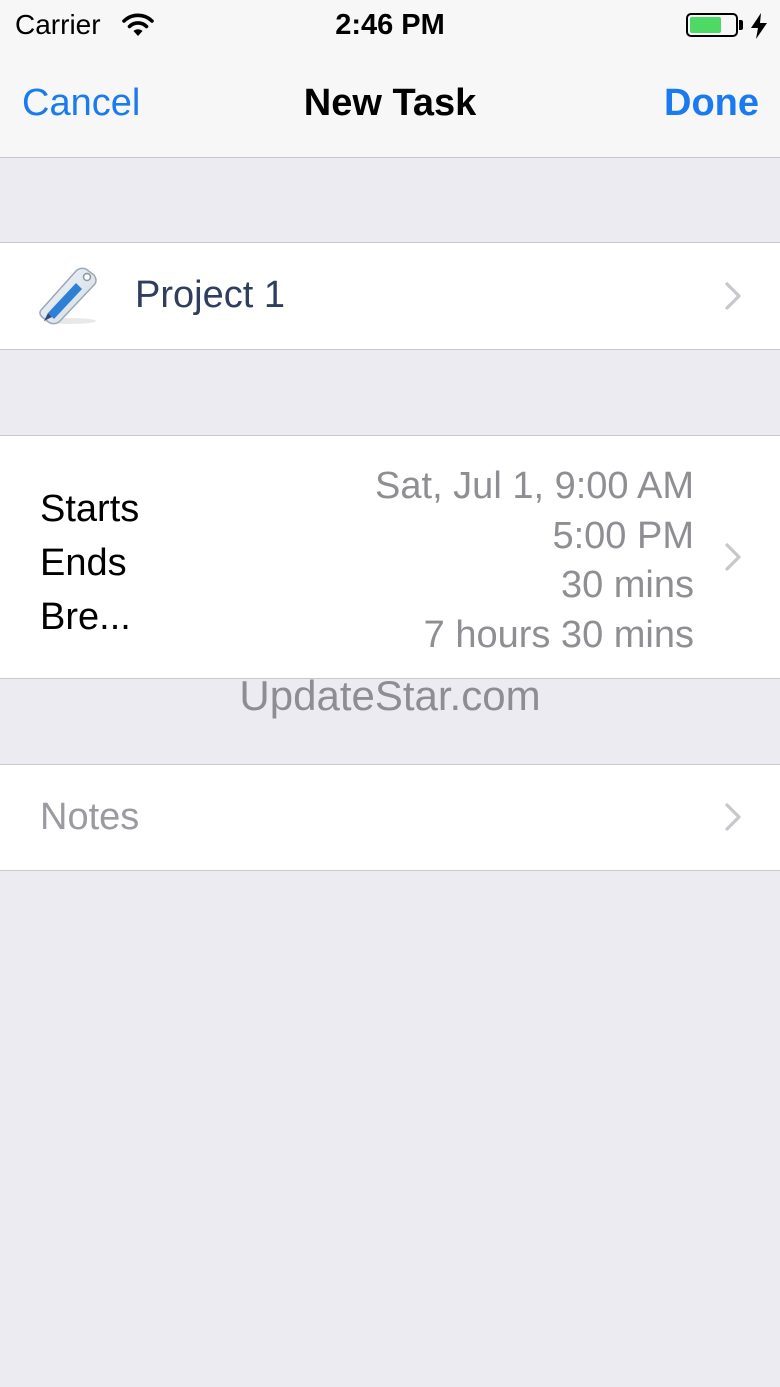  Describe the element at coordinates (711, 103) in the screenshot. I see `done-button: Done` at that location.